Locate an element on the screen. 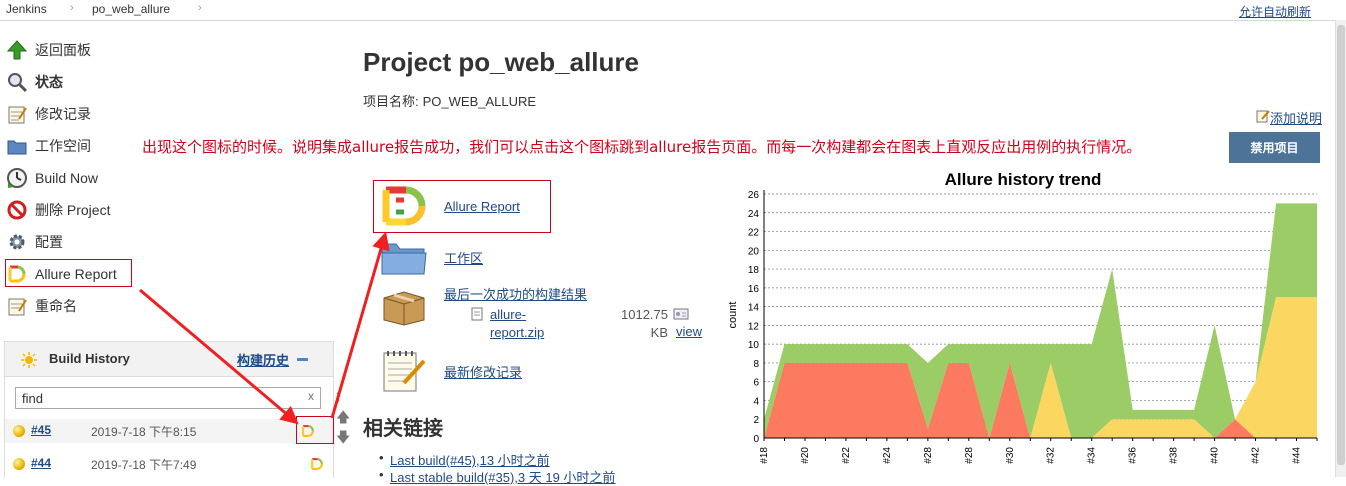  sidebar-item-label: 状态 is located at coordinates (49, 82).